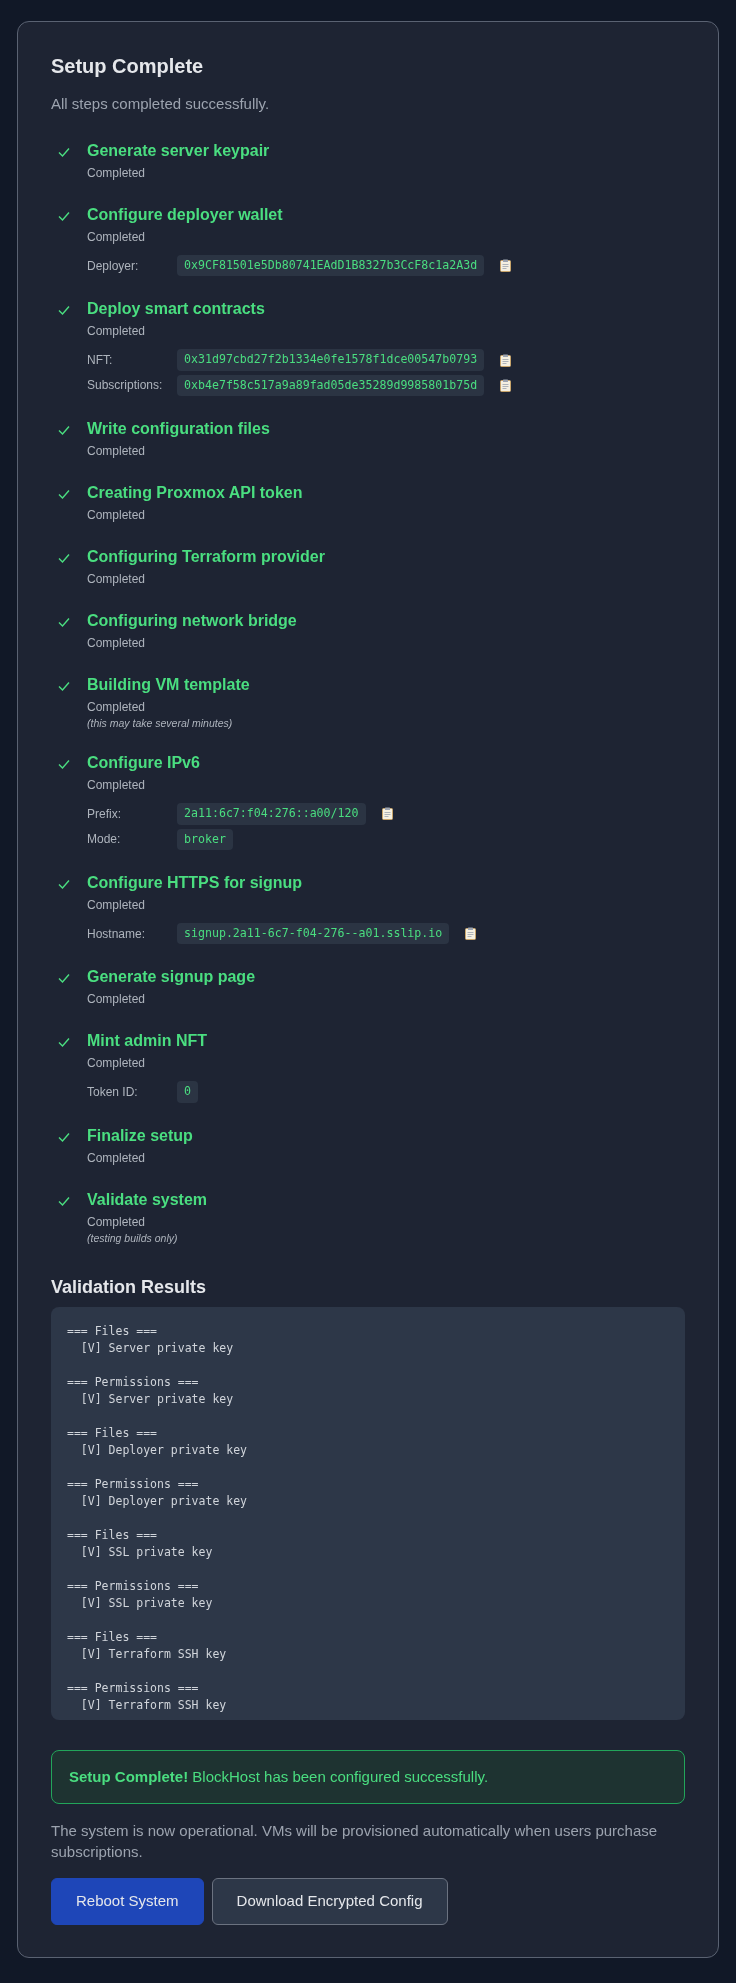 The height and width of the screenshot is (1983, 736). Describe the element at coordinates (331, 266) in the screenshot. I see `detail-value: 0x9CF81501e5Db80741EAdD1B8327b3CcF8c1a2A3d` at that location.